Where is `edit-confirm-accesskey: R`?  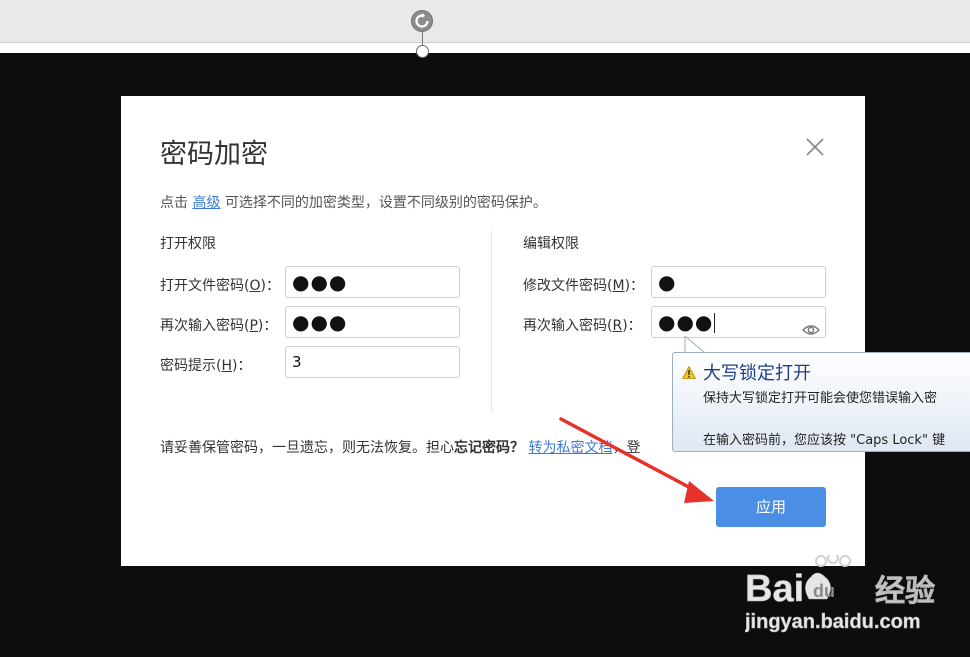 edit-confirm-accesskey: R is located at coordinates (617, 326).